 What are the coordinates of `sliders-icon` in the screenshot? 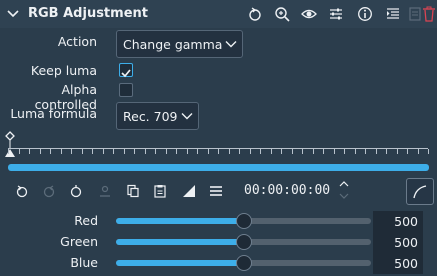 It's located at (336, 14).